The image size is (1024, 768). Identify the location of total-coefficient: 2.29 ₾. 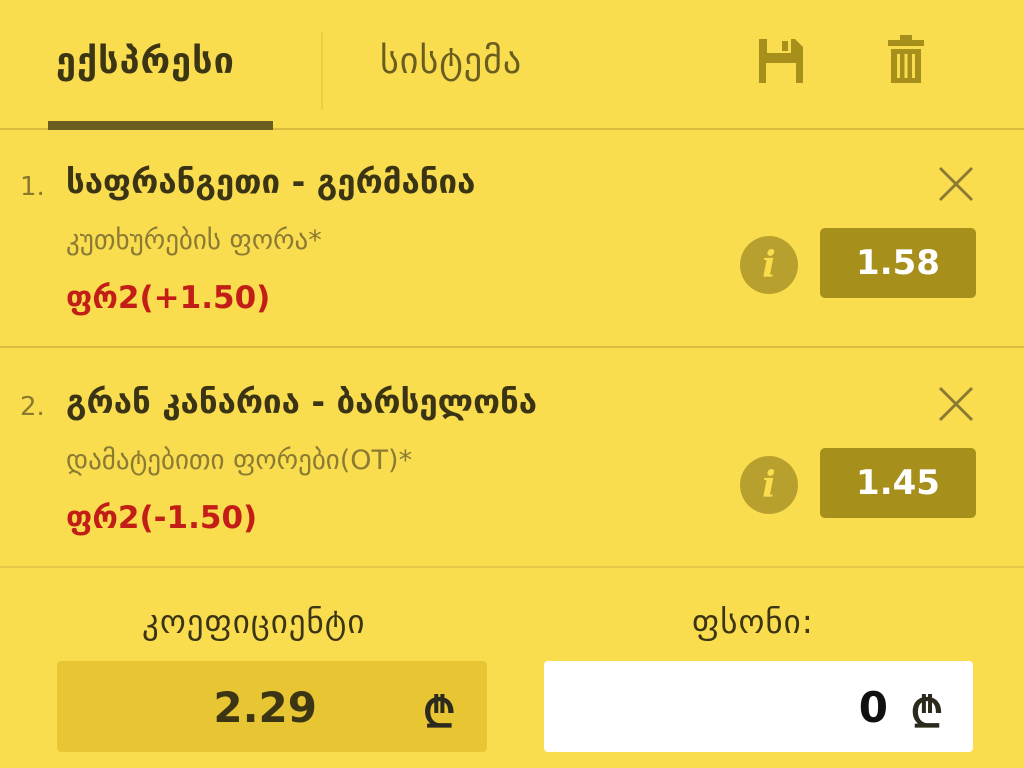
(272, 706).